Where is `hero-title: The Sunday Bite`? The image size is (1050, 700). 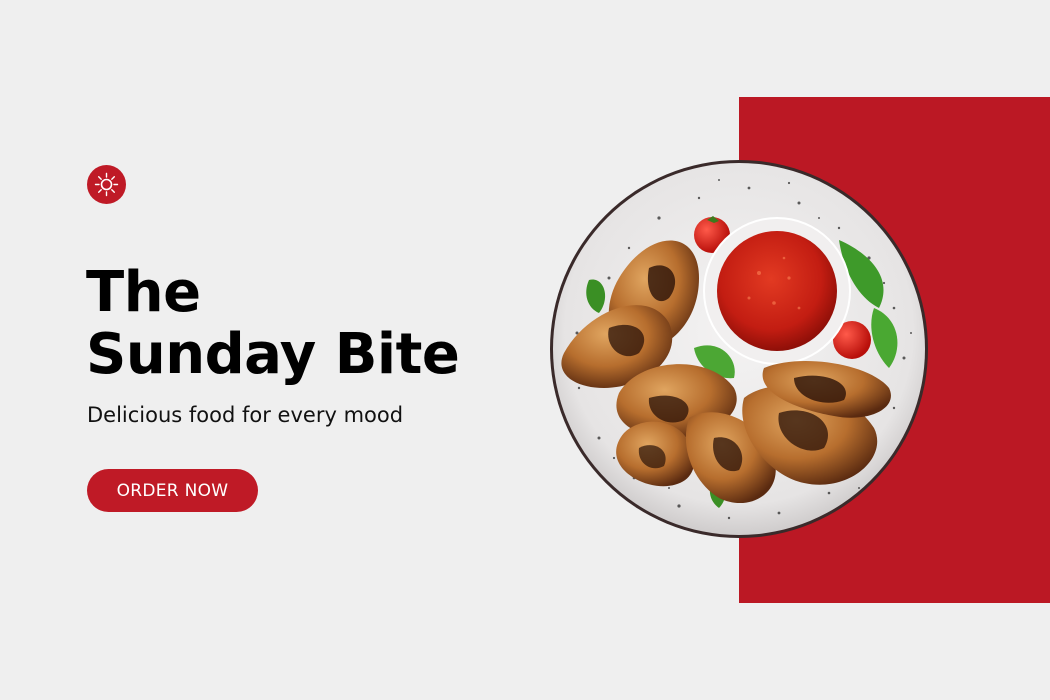
hero-title: The Sunday Bite is located at coordinates (296, 324).